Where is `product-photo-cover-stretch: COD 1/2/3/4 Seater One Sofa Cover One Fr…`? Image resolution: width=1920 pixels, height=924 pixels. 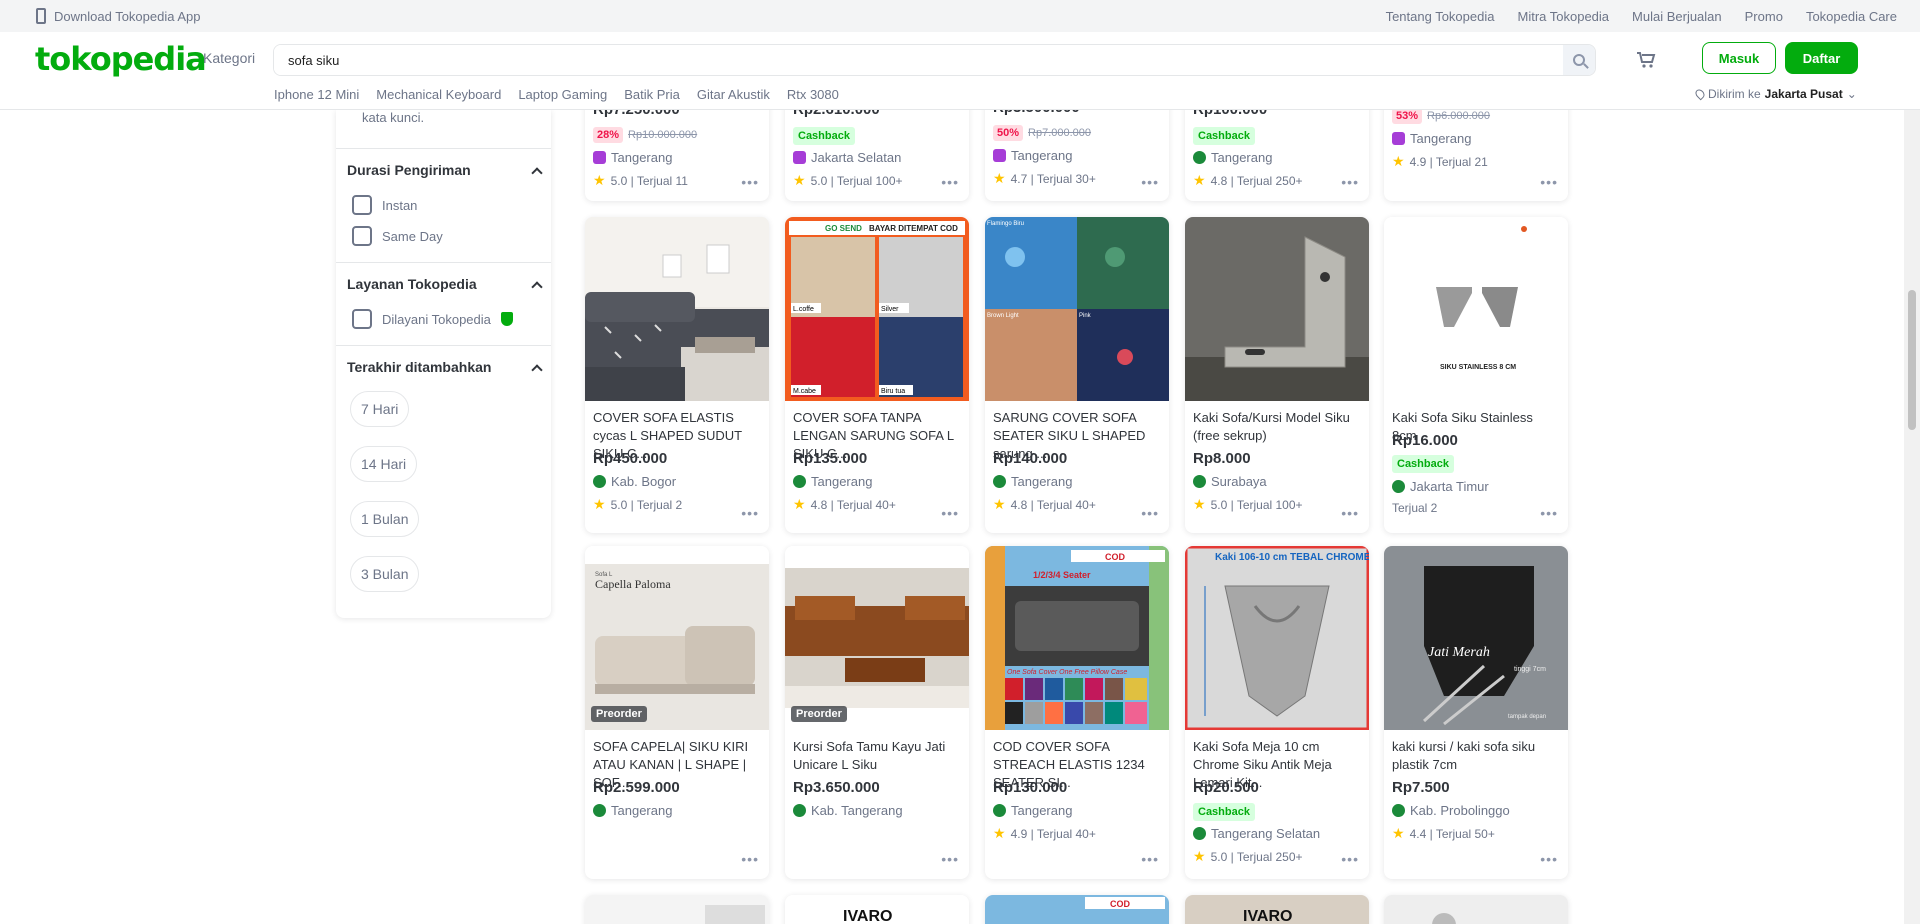
product-photo-cover-stretch: COD 1/2/3/4 Seater One Sofa Cover One Fr… is located at coordinates (1077, 638).